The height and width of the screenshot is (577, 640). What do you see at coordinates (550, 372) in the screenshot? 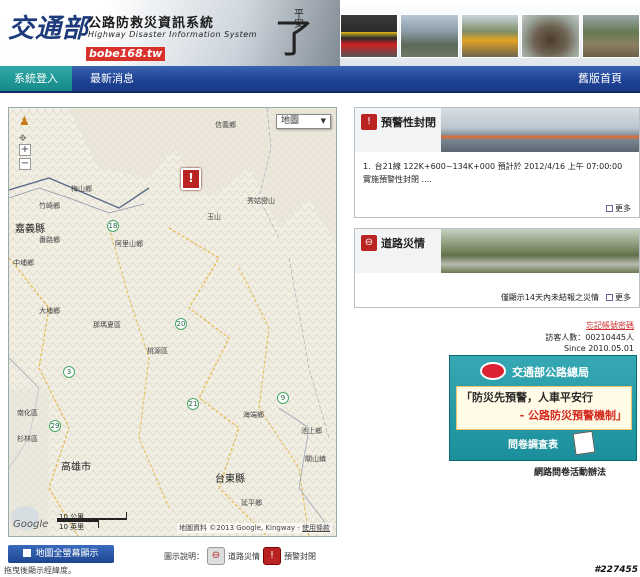
I see `survey-org: 交通部公路總局` at bounding box center [550, 372].